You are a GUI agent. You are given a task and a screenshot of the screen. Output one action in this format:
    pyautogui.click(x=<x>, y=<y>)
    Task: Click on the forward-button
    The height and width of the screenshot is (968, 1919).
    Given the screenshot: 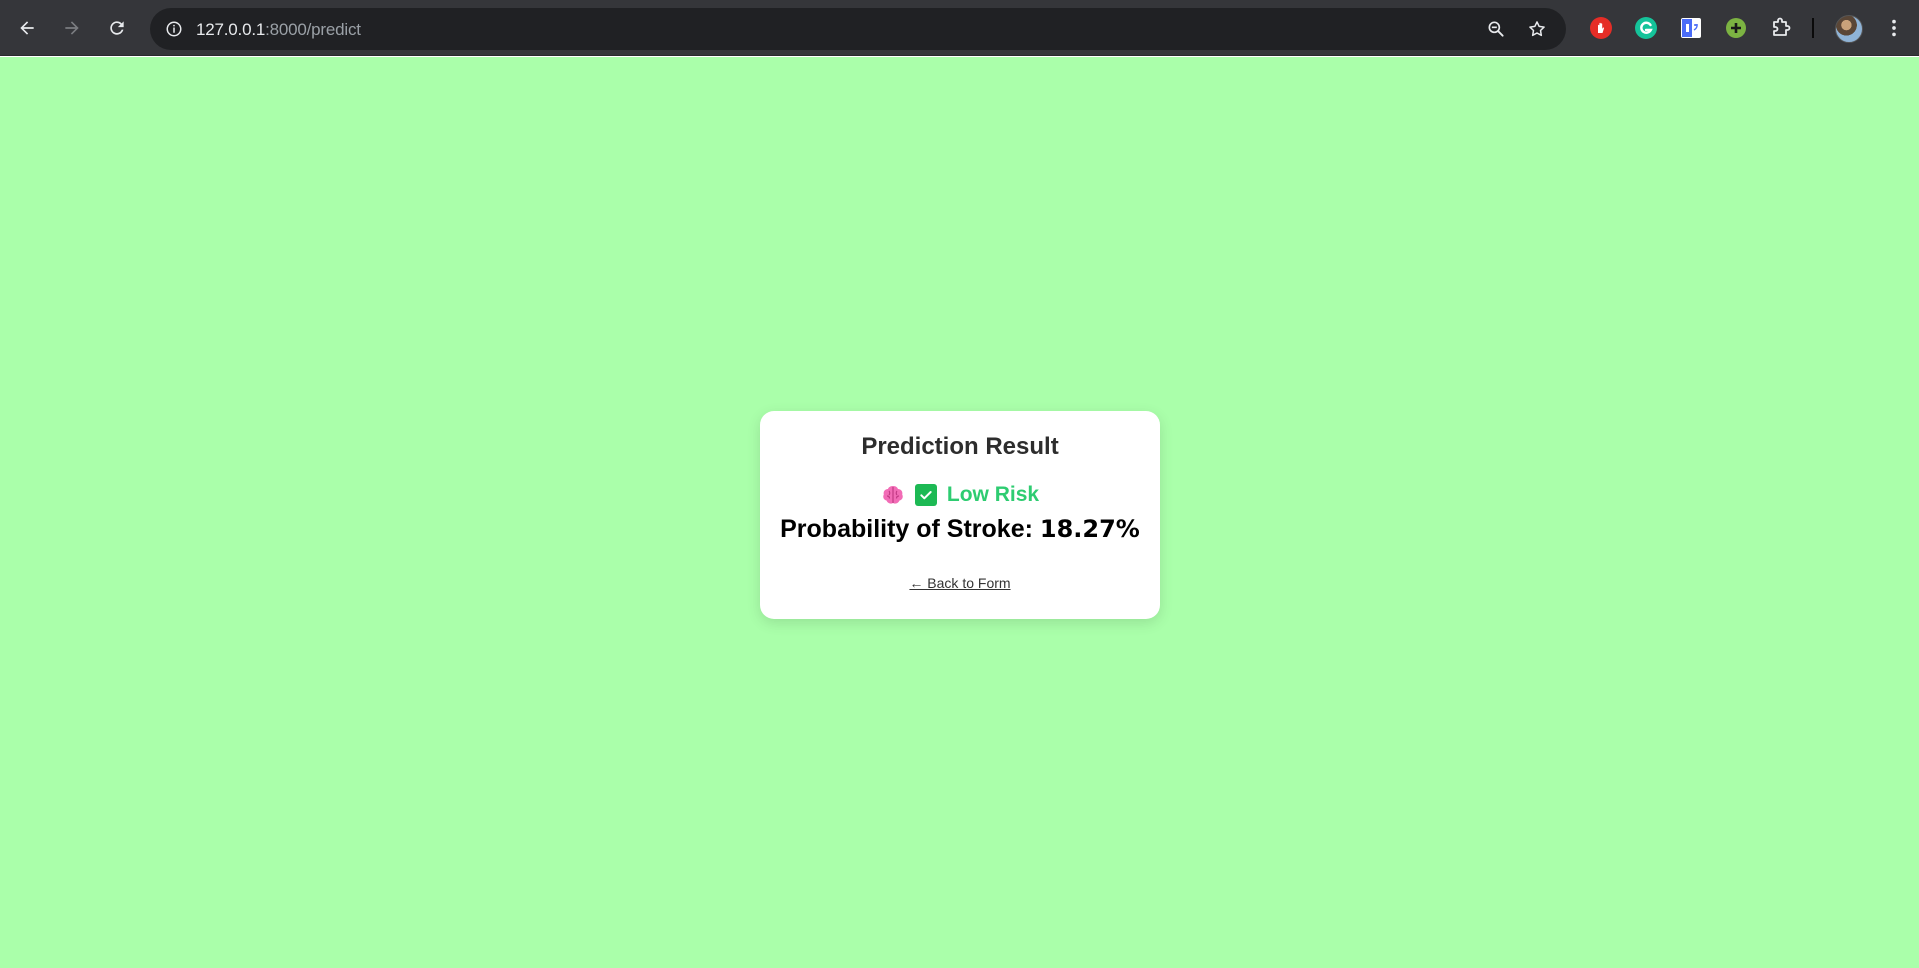 What is the action you would take?
    pyautogui.click(x=72, y=28)
    